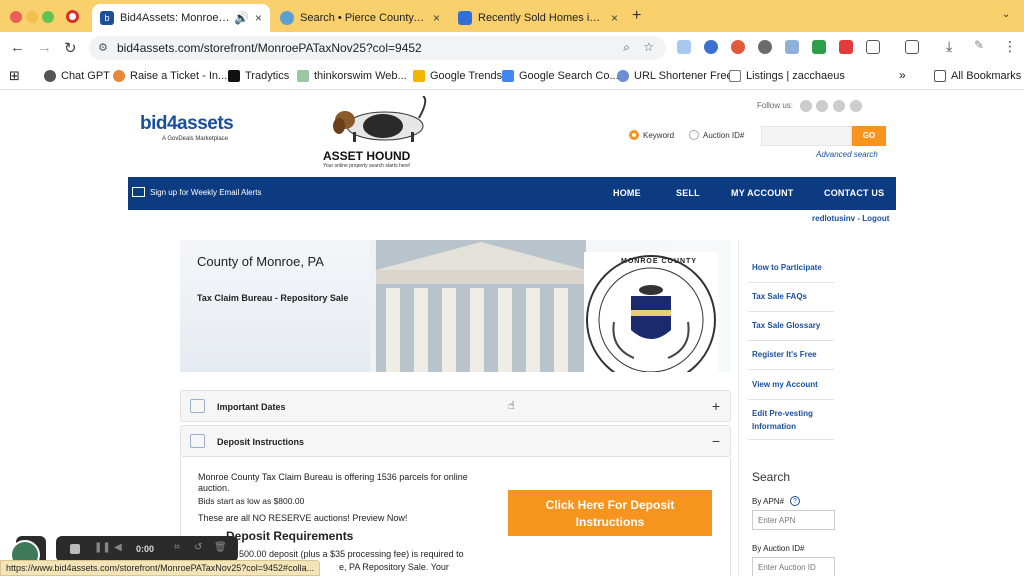  Describe the element at coordinates (177, 547) in the screenshot. I see `draw-icon: ⌗` at that location.